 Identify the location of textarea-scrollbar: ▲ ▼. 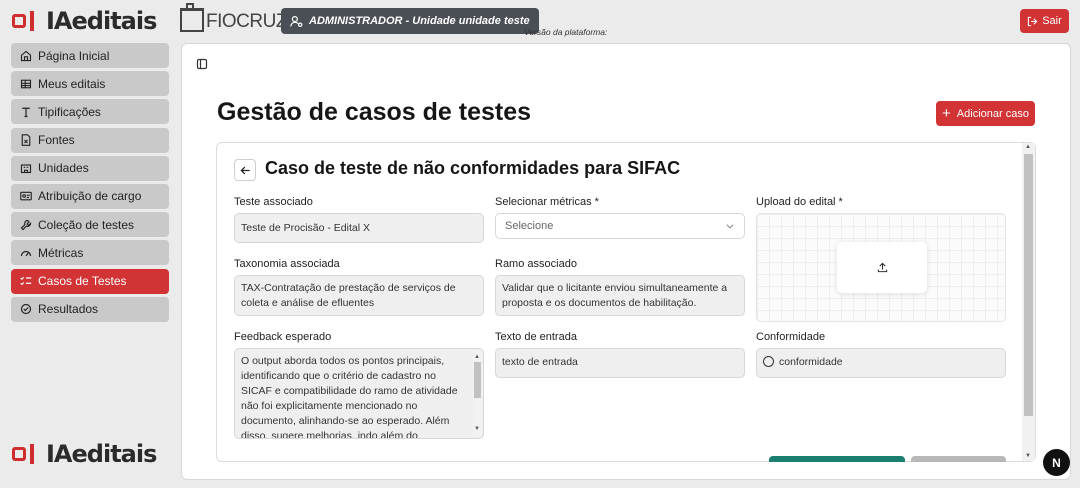
(477, 393).